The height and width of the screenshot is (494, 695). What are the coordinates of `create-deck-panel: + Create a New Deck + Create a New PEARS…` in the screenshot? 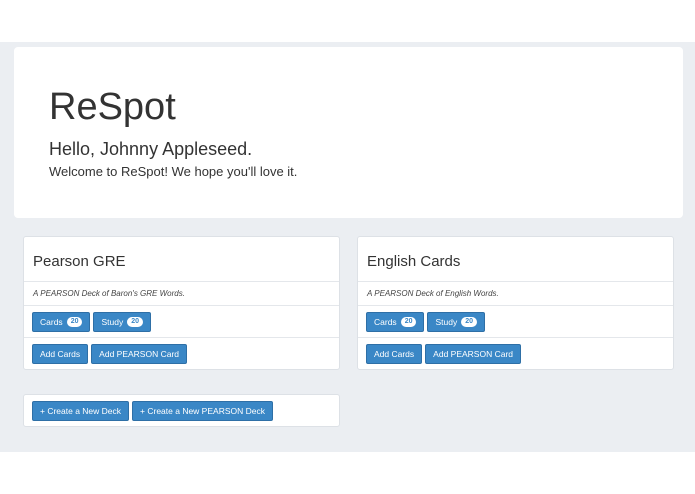 It's located at (181, 410).